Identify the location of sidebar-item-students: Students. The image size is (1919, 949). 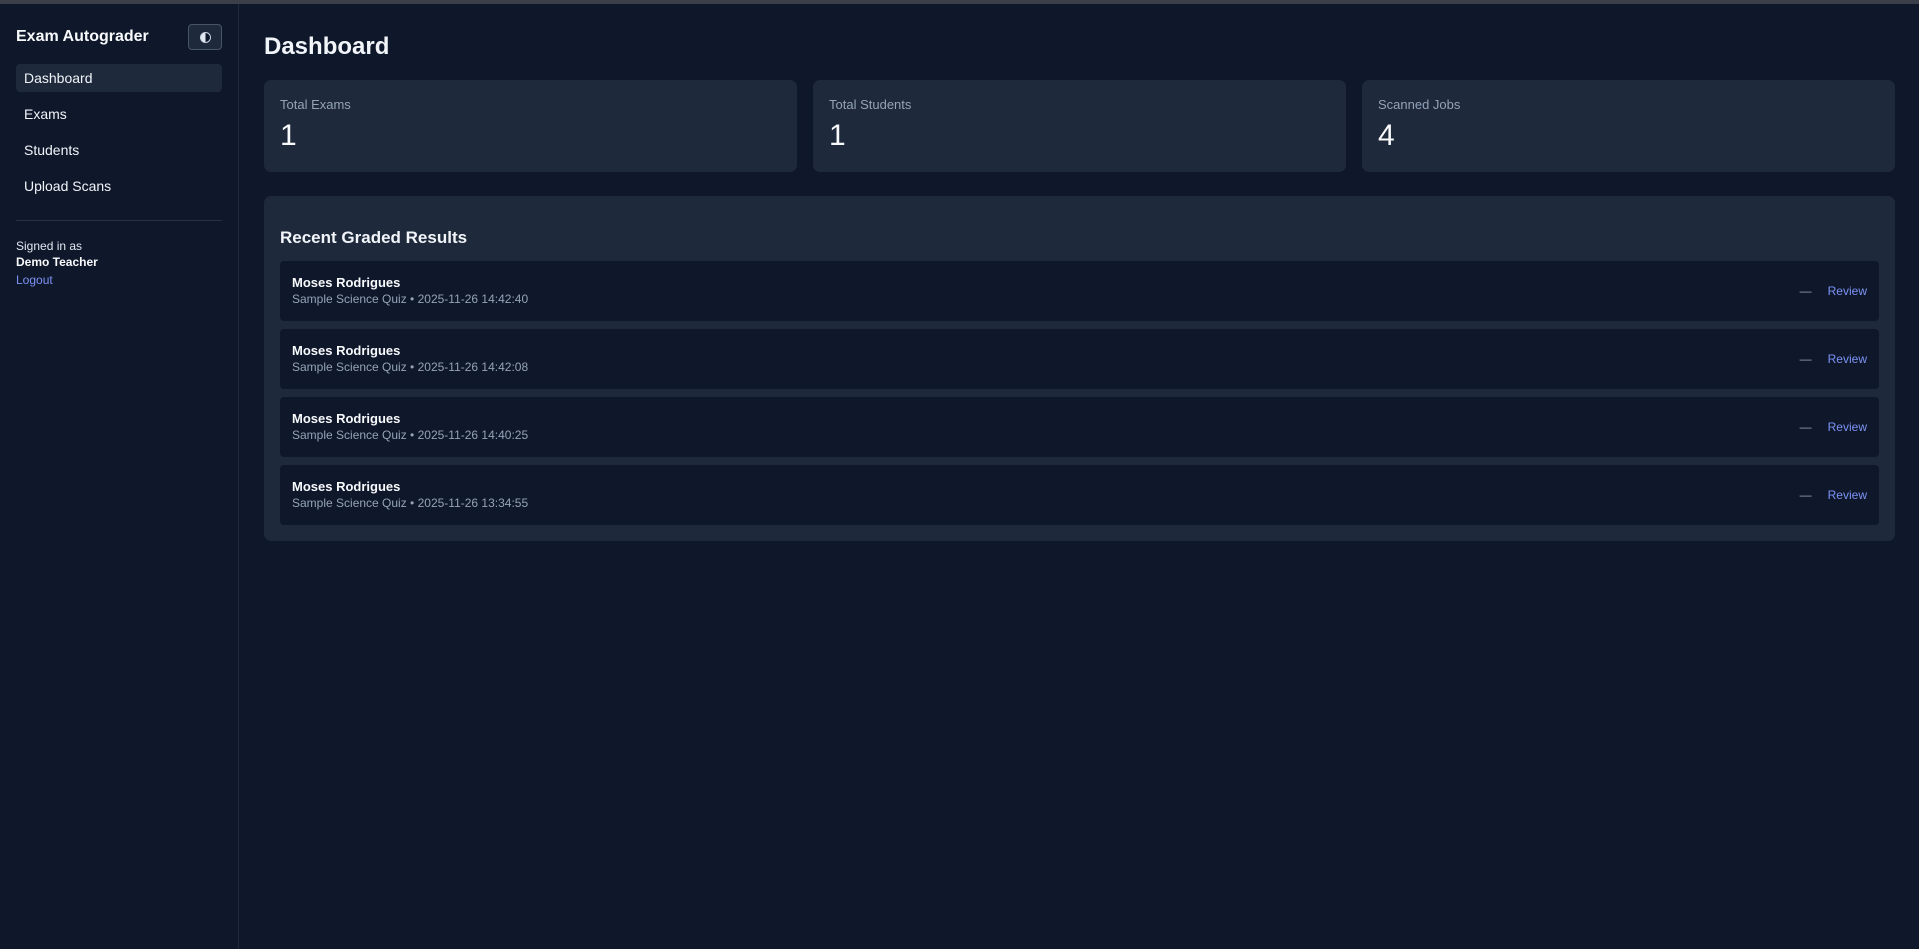
(119, 150).